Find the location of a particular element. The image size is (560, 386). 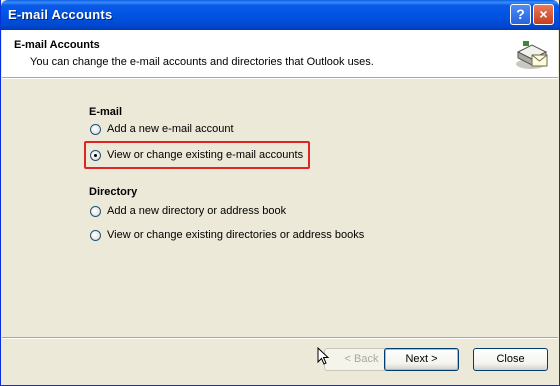

title-bar: E-mail Accounts ? × is located at coordinates (280, 15).